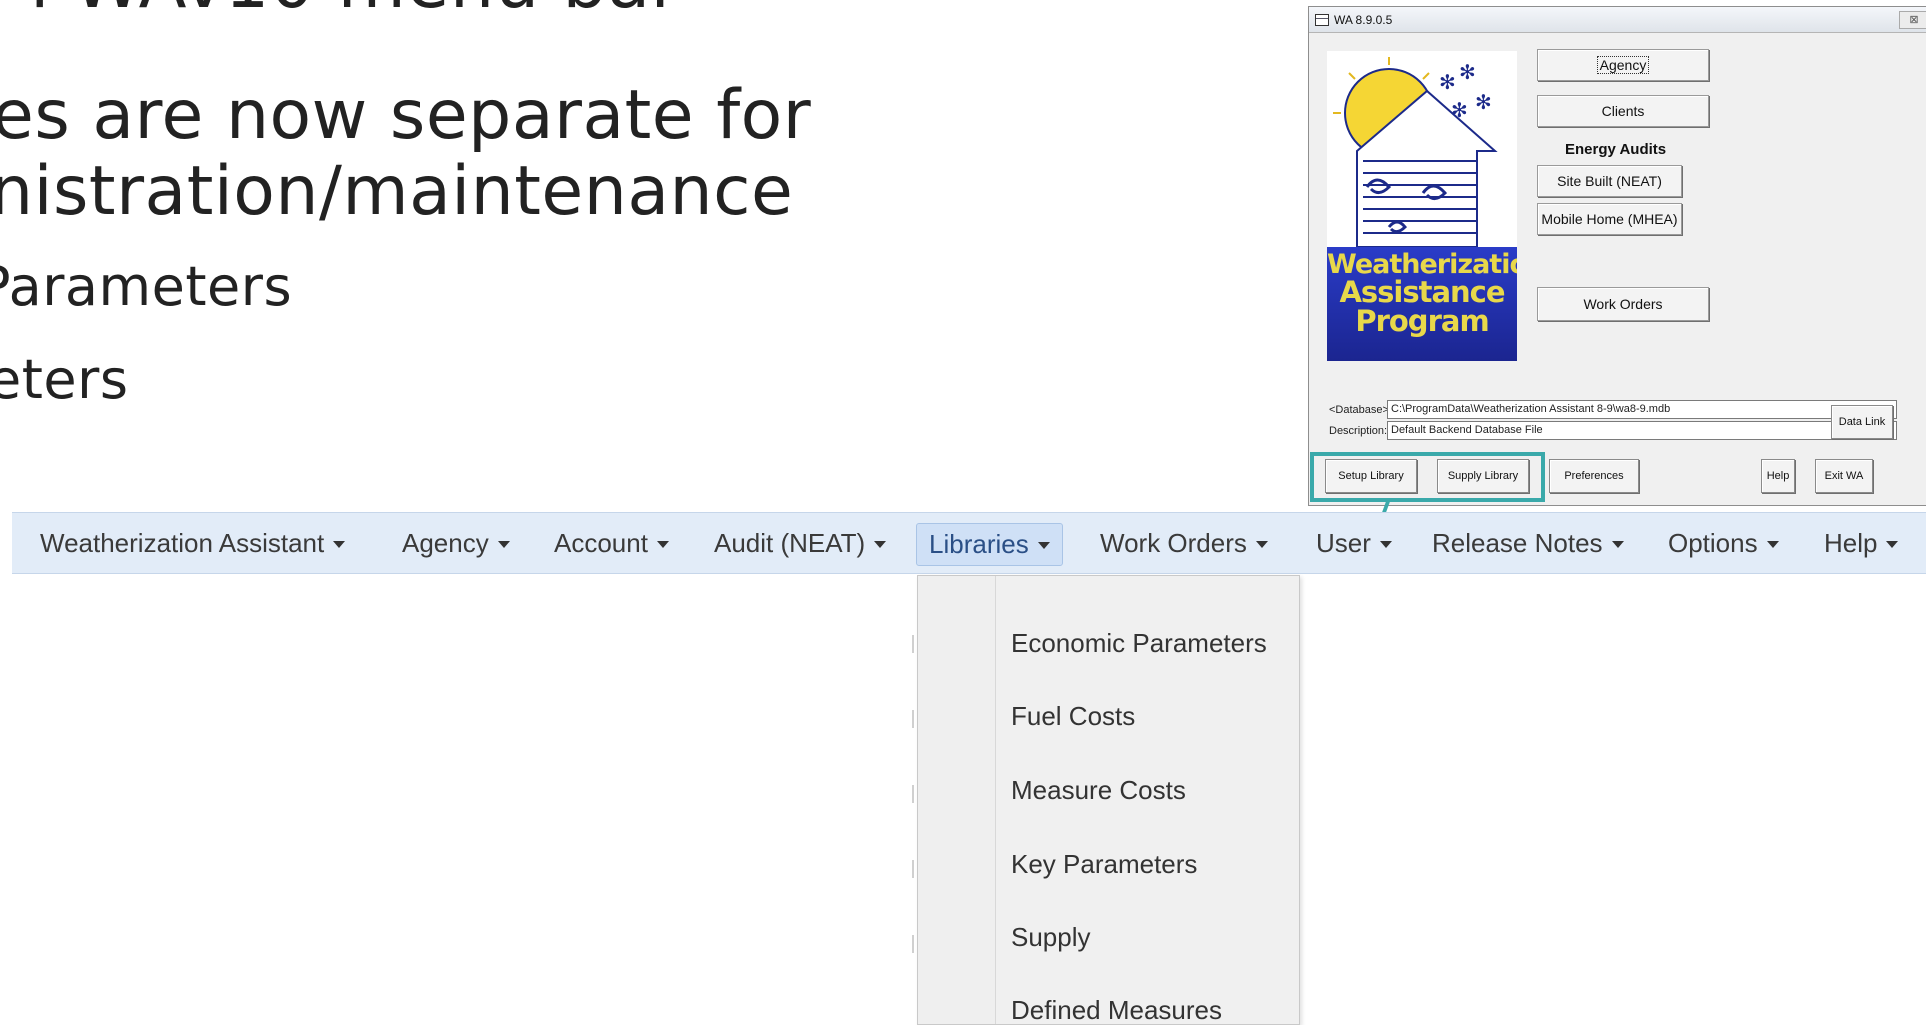 The height and width of the screenshot is (1025, 1926). I want to click on dropdown-icon-gutter, so click(957, 800).